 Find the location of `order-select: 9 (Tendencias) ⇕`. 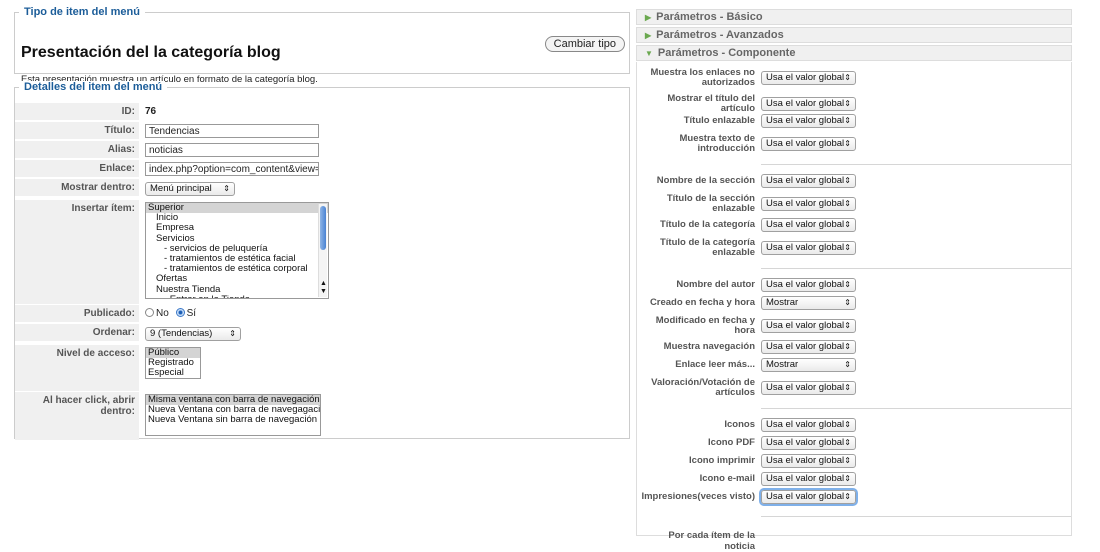

order-select: 9 (Tendencias) ⇕ is located at coordinates (193, 334).